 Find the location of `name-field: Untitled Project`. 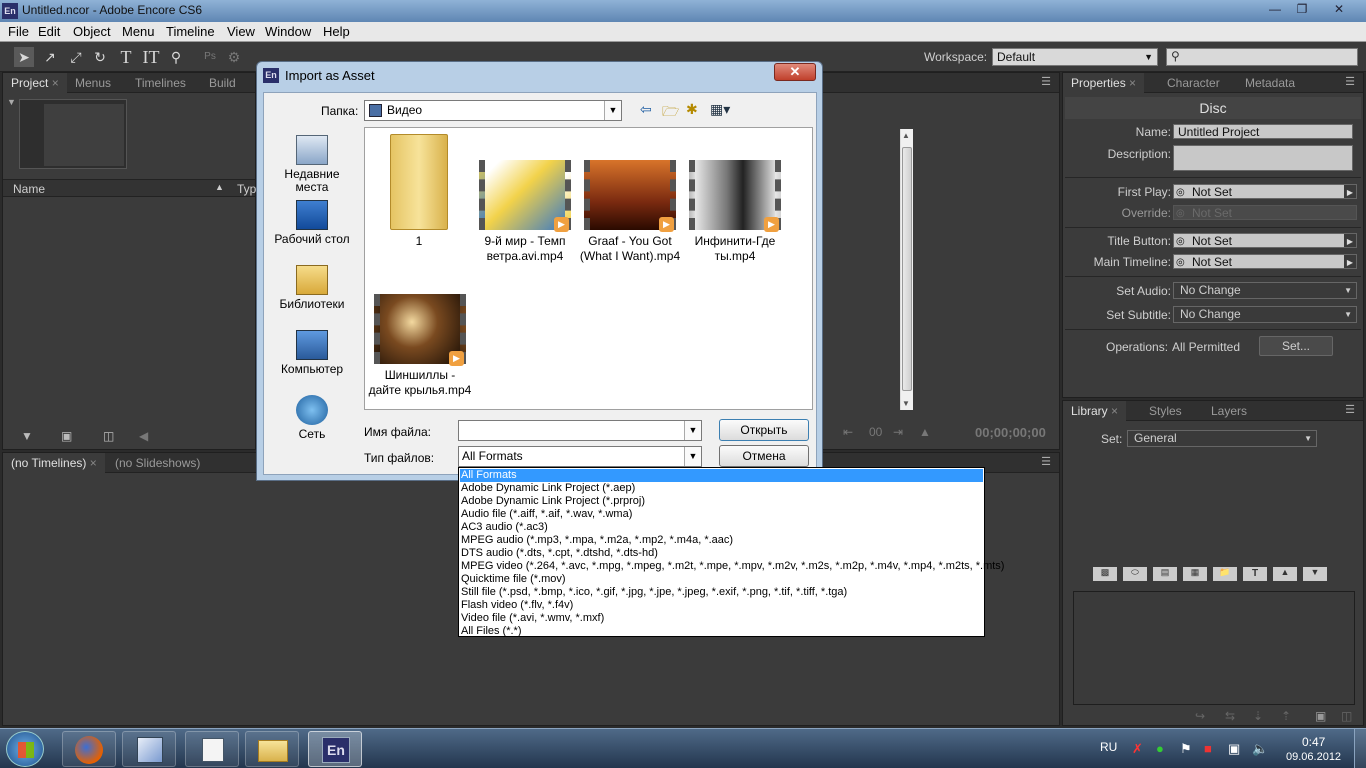

name-field: Untitled Project is located at coordinates (1263, 131).